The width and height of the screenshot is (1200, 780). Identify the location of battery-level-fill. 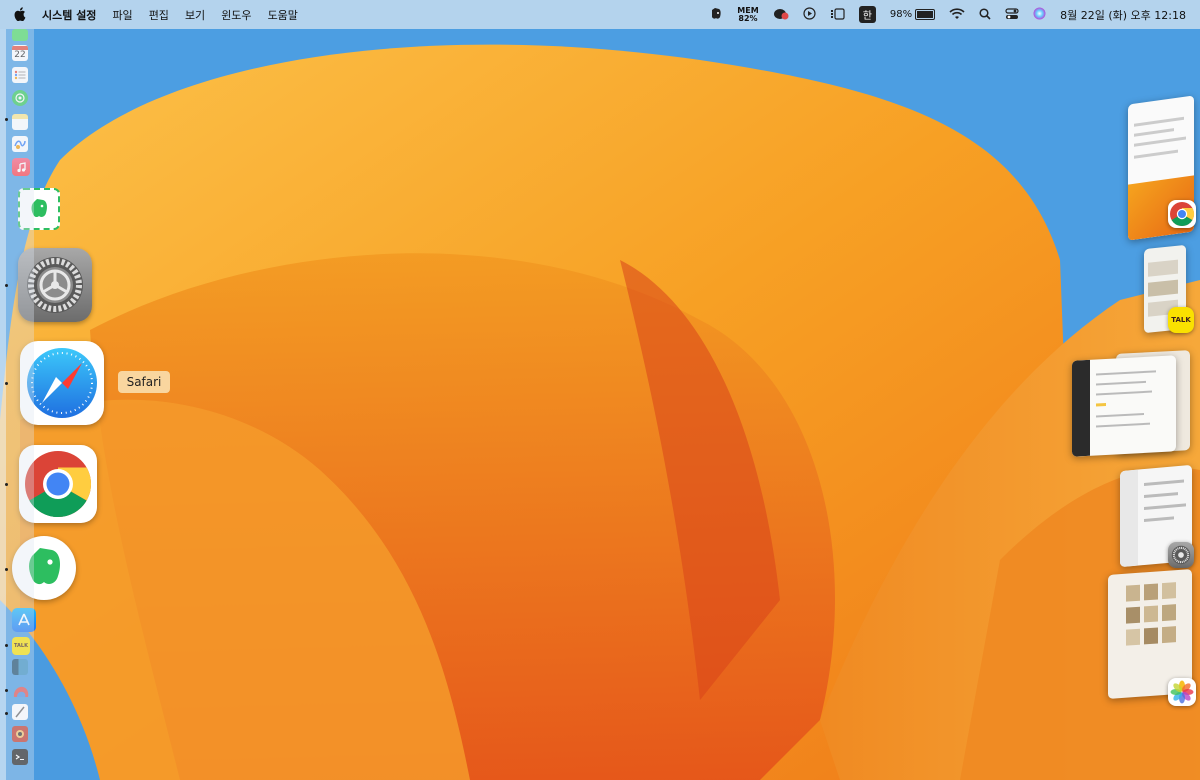
(925, 14).